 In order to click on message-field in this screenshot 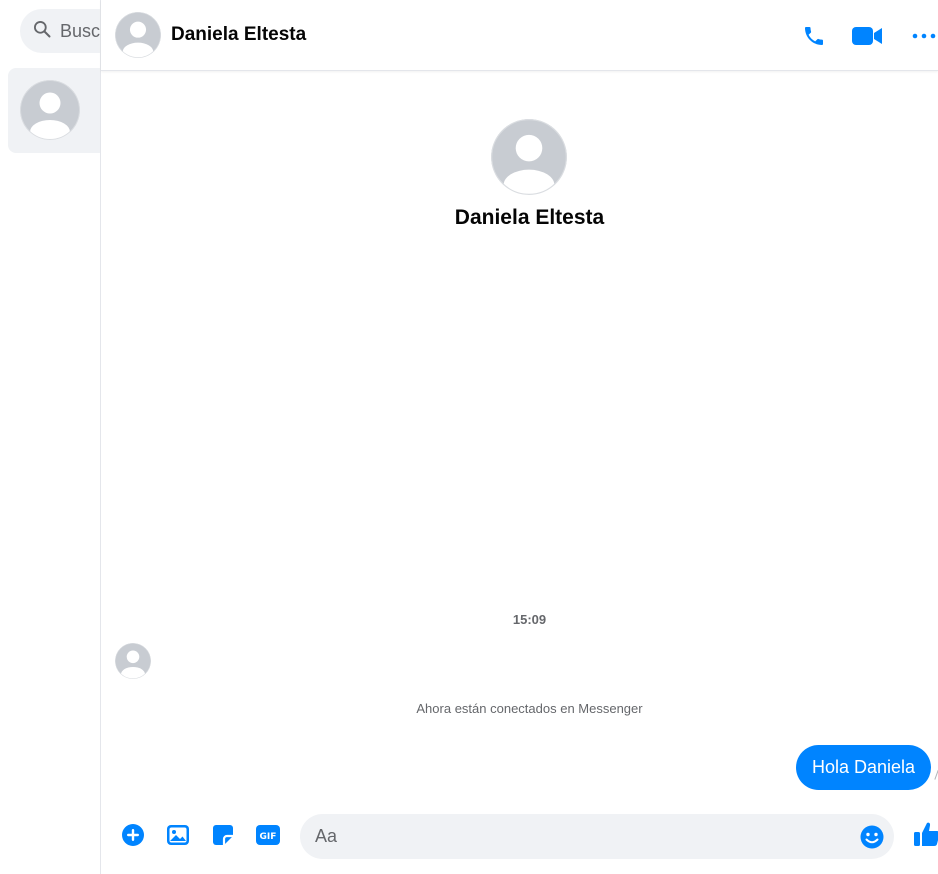, I will do `click(597, 836)`.